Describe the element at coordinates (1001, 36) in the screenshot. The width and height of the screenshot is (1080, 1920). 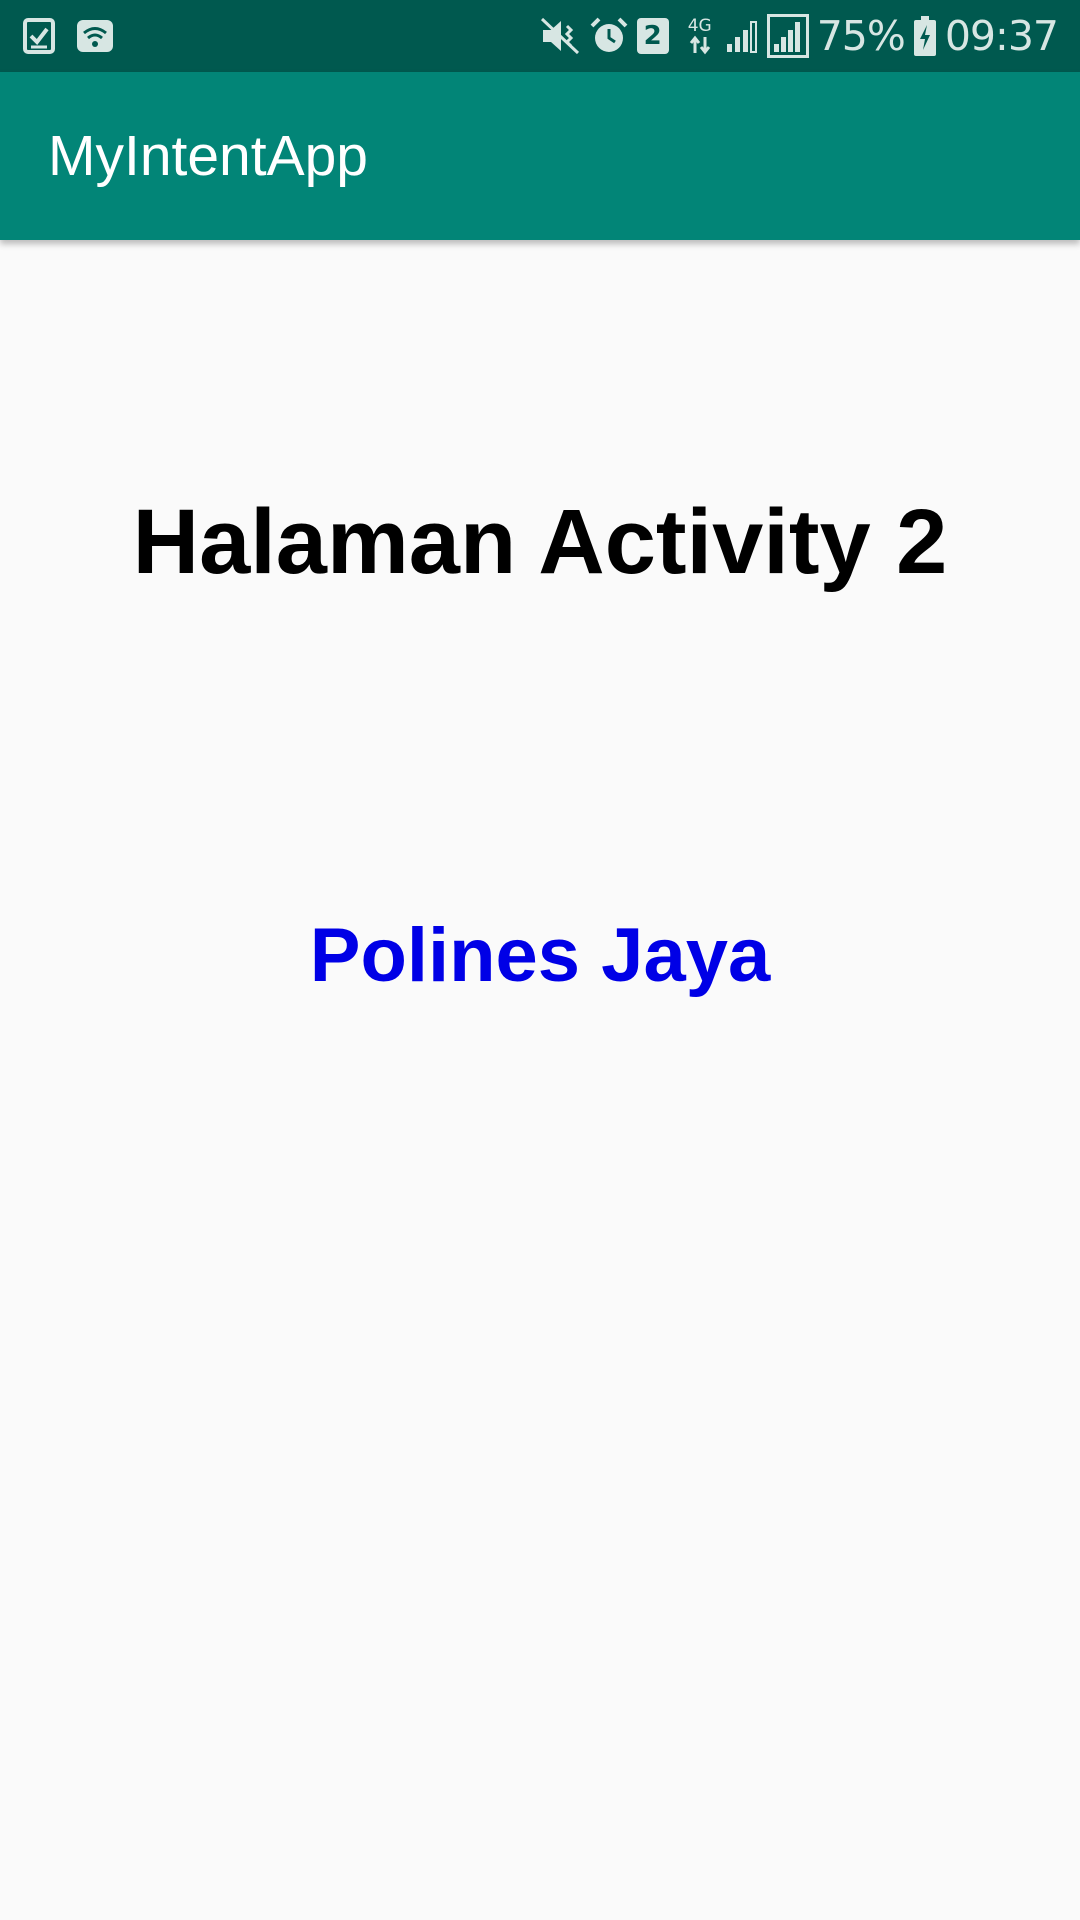
I see `clock: 09:37` at that location.